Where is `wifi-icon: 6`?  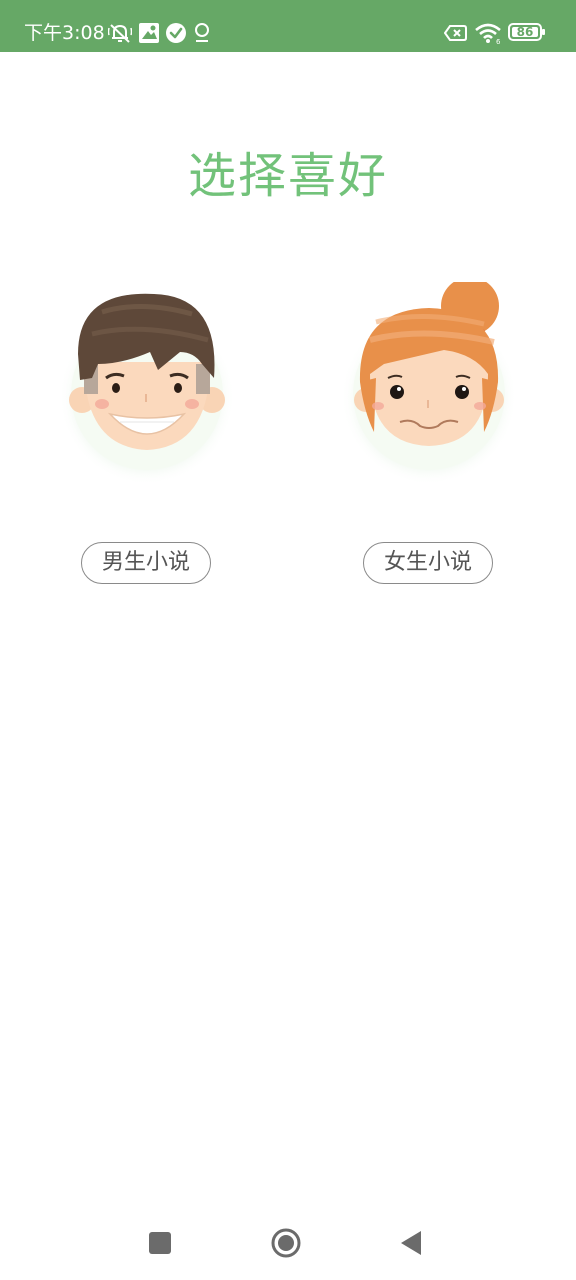 wifi-icon: 6 is located at coordinates (488, 33).